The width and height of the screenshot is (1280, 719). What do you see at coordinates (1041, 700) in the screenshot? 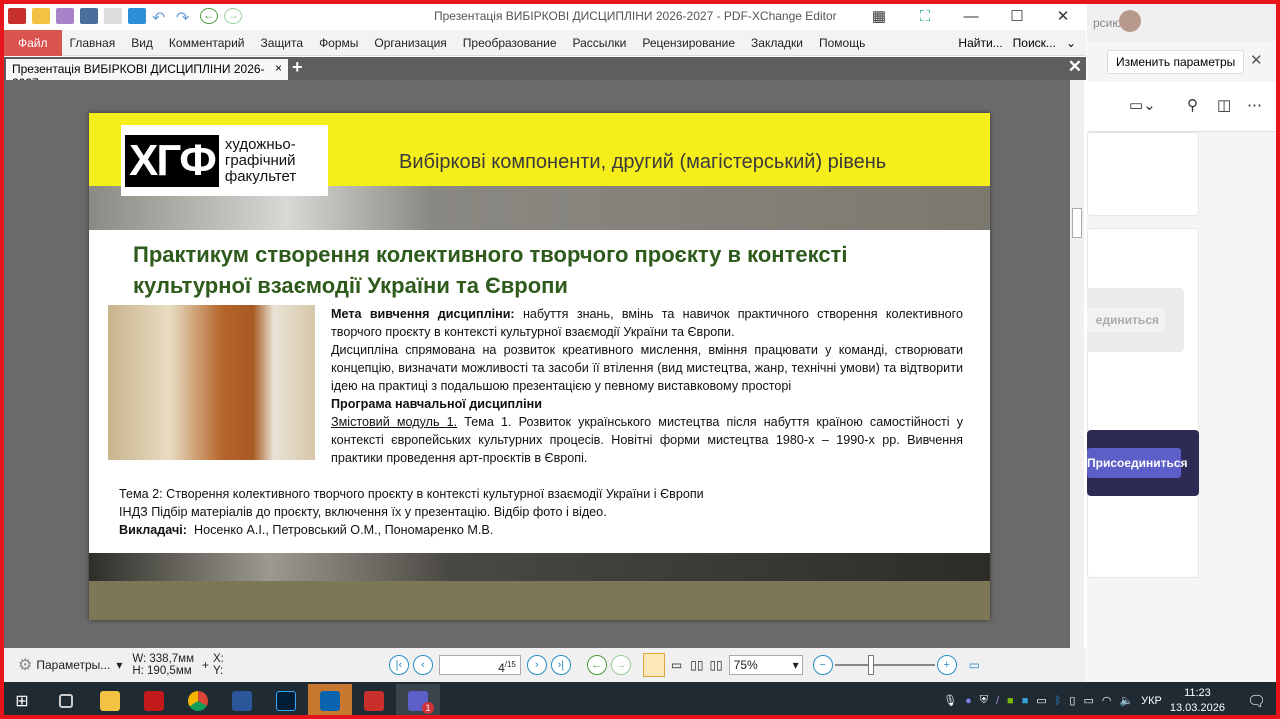
I see `display-icon: ▭` at bounding box center [1041, 700].